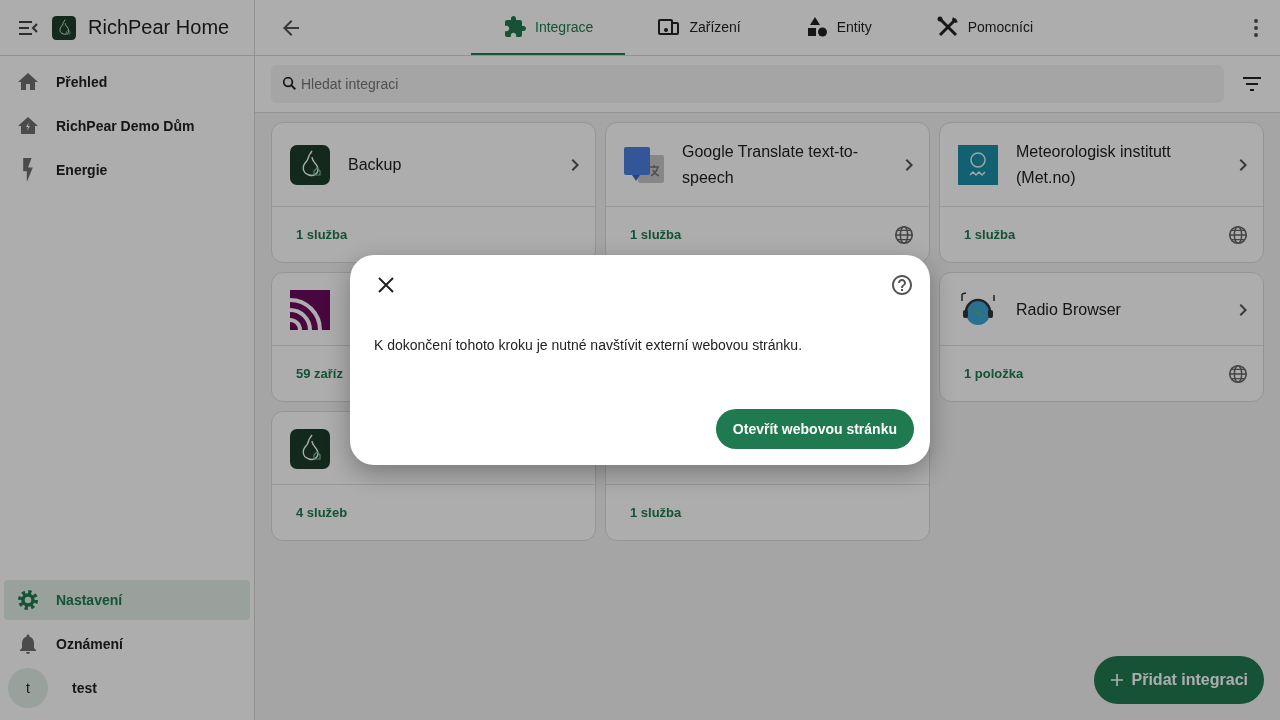 The width and height of the screenshot is (1280, 720). I want to click on translate-logo-icon, so click(644, 165).